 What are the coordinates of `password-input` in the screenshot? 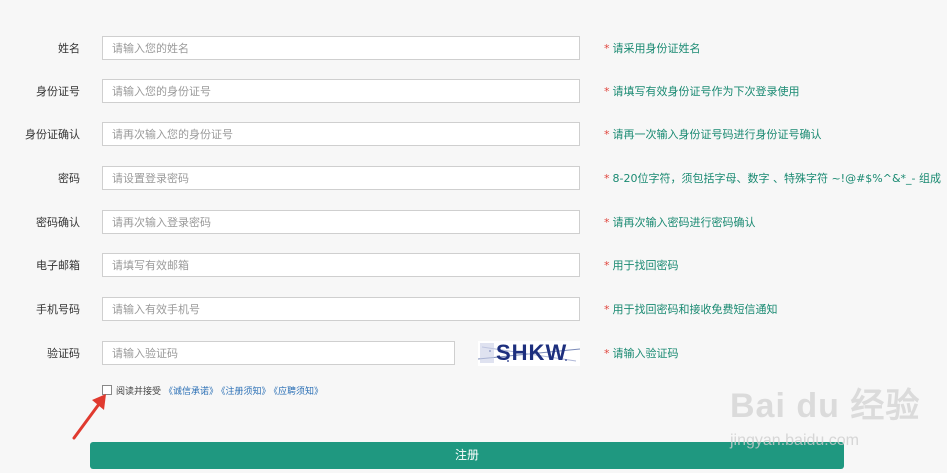 It's located at (341, 178).